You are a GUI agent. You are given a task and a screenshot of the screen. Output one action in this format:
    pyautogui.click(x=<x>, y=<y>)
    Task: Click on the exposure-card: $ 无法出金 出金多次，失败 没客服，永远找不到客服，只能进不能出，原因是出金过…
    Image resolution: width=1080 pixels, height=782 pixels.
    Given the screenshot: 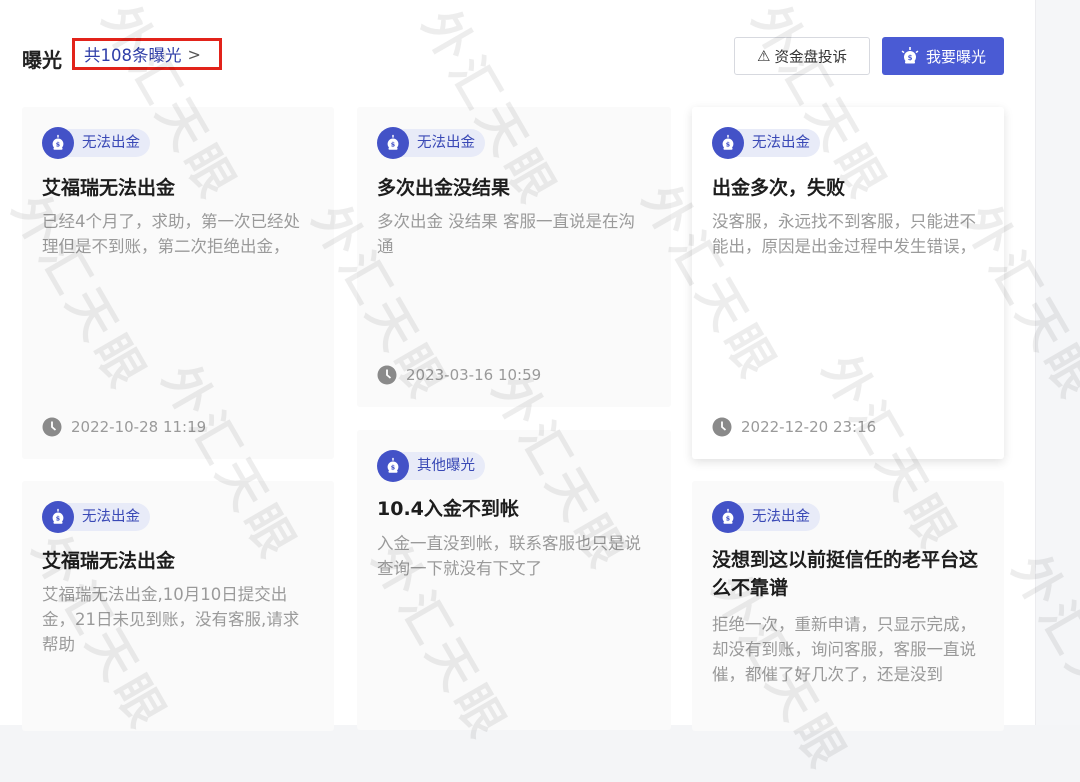 What is the action you would take?
    pyautogui.click(x=848, y=283)
    